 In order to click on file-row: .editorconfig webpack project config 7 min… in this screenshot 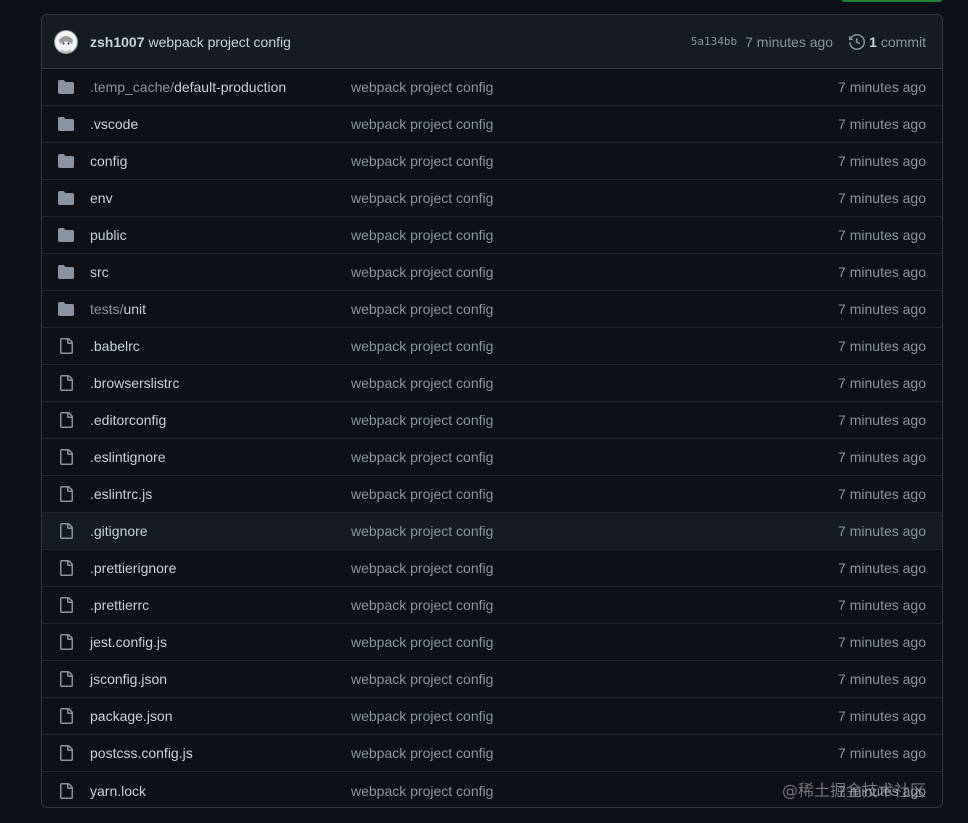, I will do `click(492, 420)`.